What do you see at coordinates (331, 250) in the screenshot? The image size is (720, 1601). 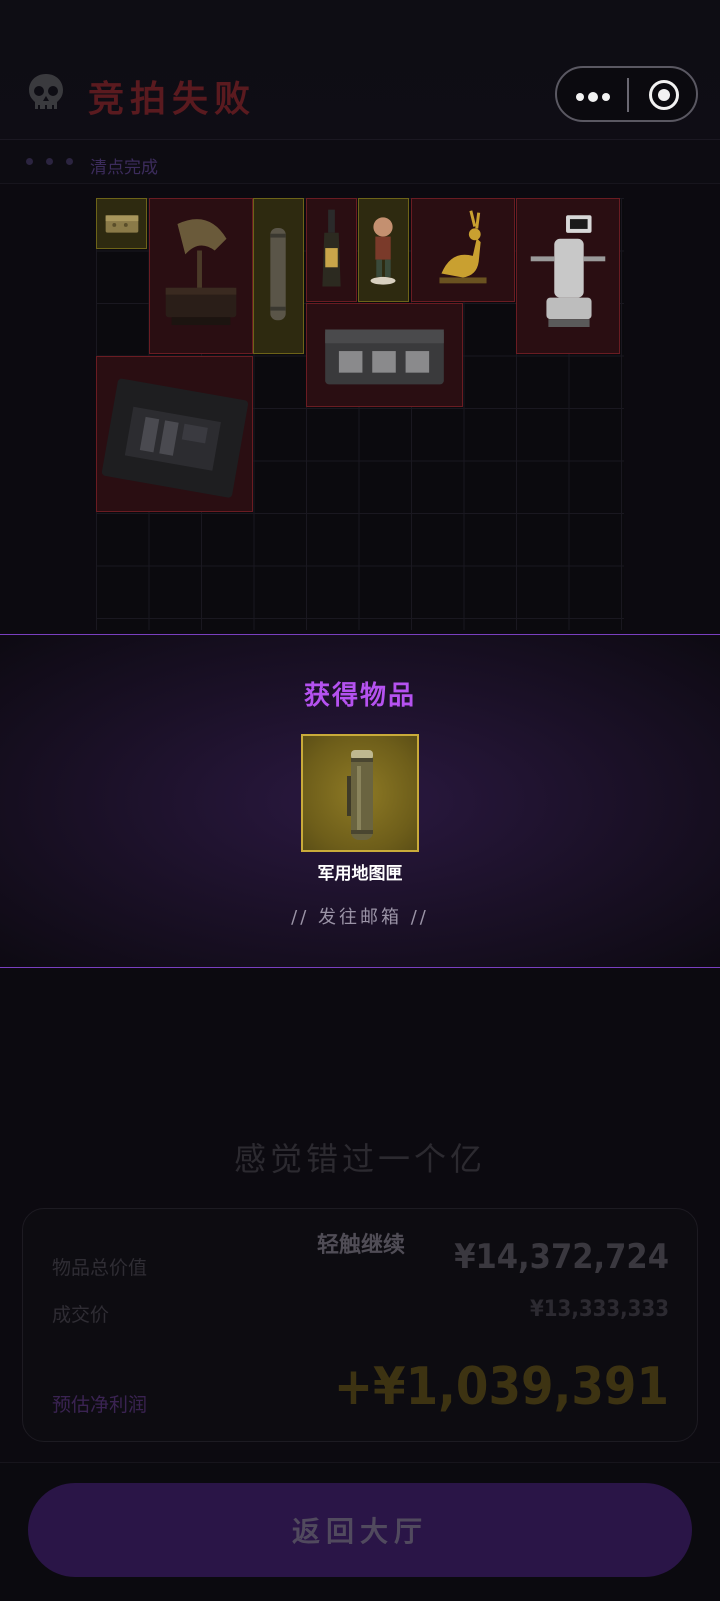 I see `inventory-item-champagne-bottle` at bounding box center [331, 250].